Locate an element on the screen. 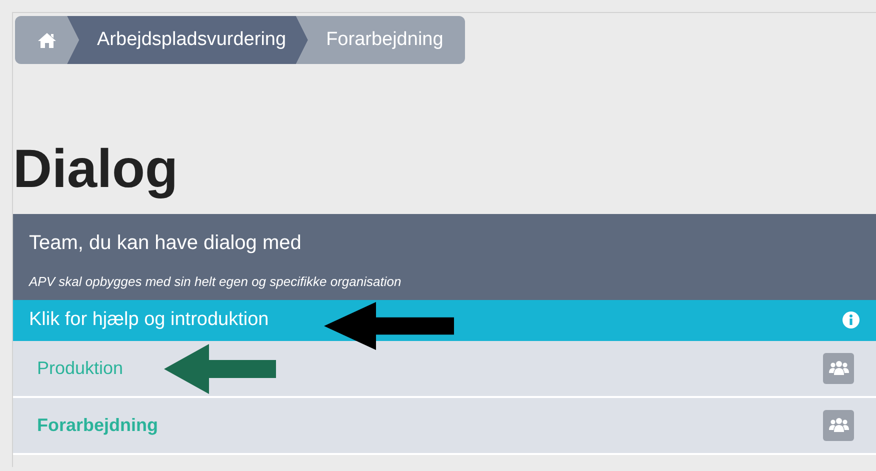  team-link: Forarbejdning is located at coordinates (97, 425).